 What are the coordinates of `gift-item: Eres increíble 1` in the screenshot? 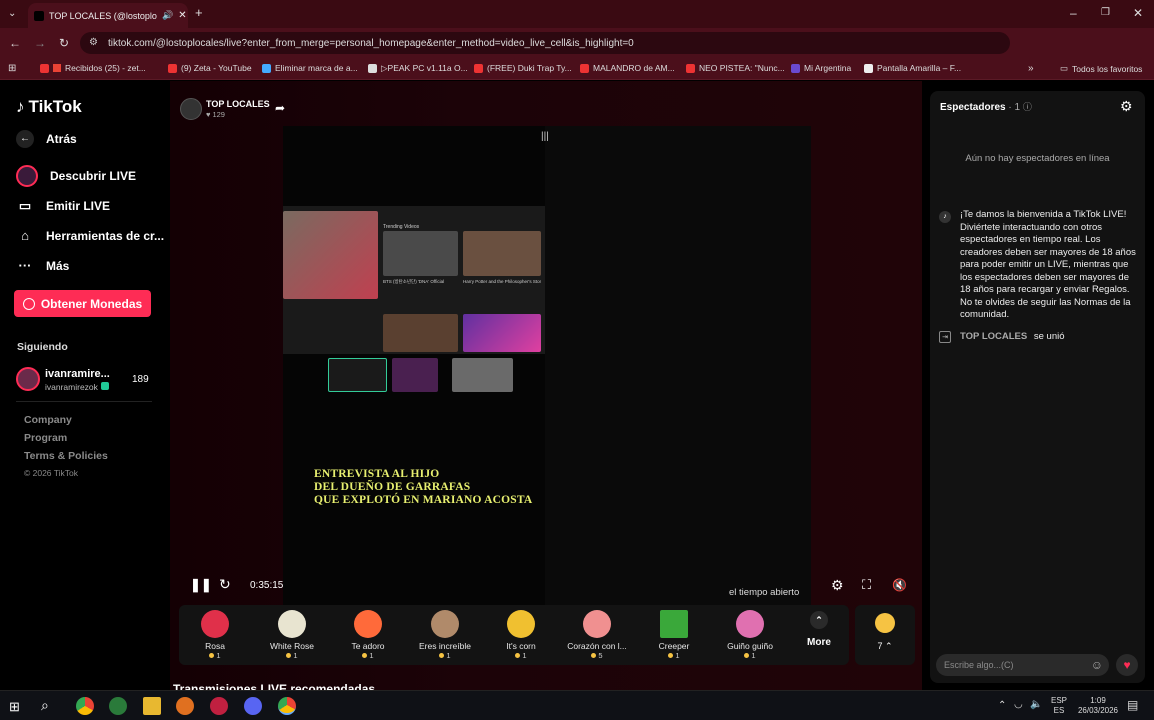 It's located at (445, 635).